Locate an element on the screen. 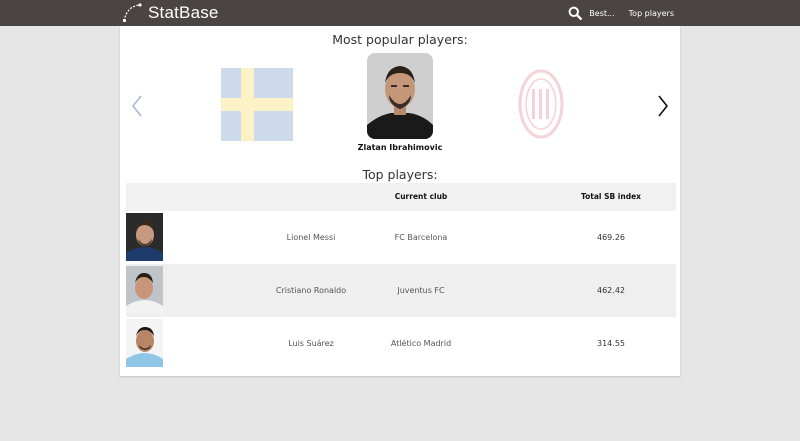 This screenshot has width=800, height=441. player-index: 469.26 is located at coordinates (611, 237).